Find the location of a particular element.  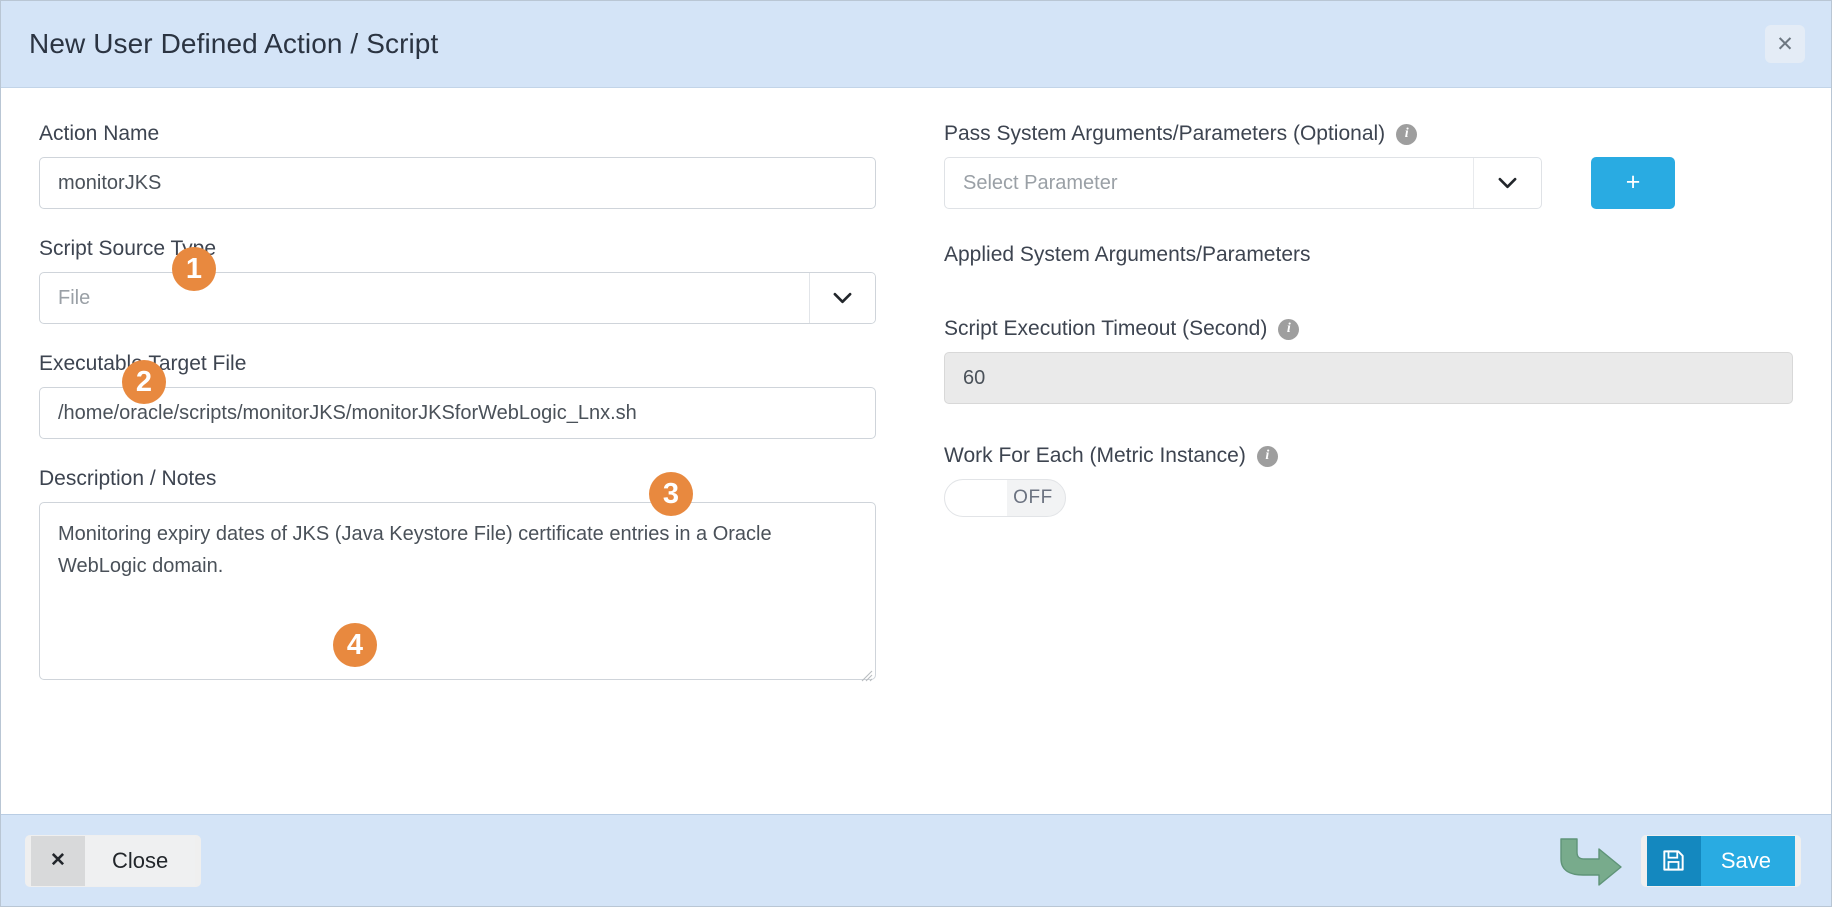

save-button: Save is located at coordinates (1720, 860).